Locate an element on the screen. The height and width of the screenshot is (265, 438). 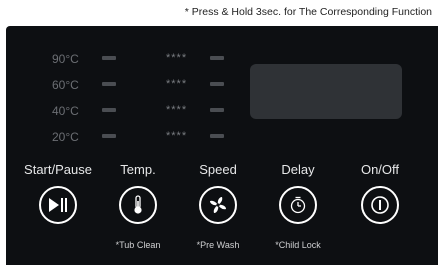
play-pause-icon is located at coordinates (58, 205).